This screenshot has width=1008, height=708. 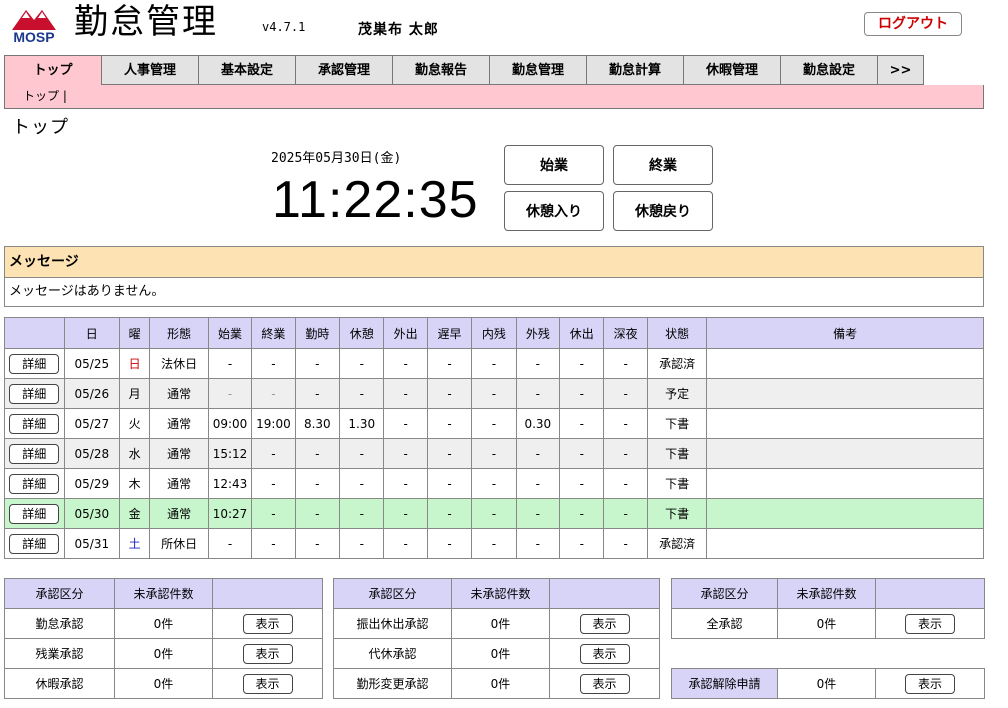 What do you see at coordinates (900, 70) in the screenshot?
I see `tab-more: >>` at bounding box center [900, 70].